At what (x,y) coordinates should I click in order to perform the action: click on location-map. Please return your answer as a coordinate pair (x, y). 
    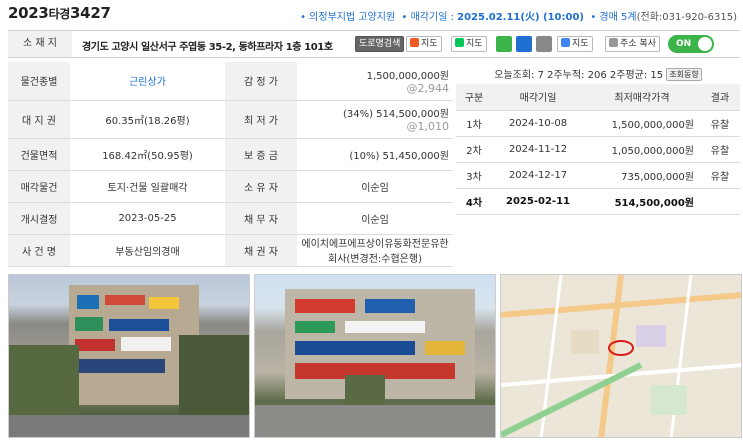
    Looking at the image, I should click on (621, 356).